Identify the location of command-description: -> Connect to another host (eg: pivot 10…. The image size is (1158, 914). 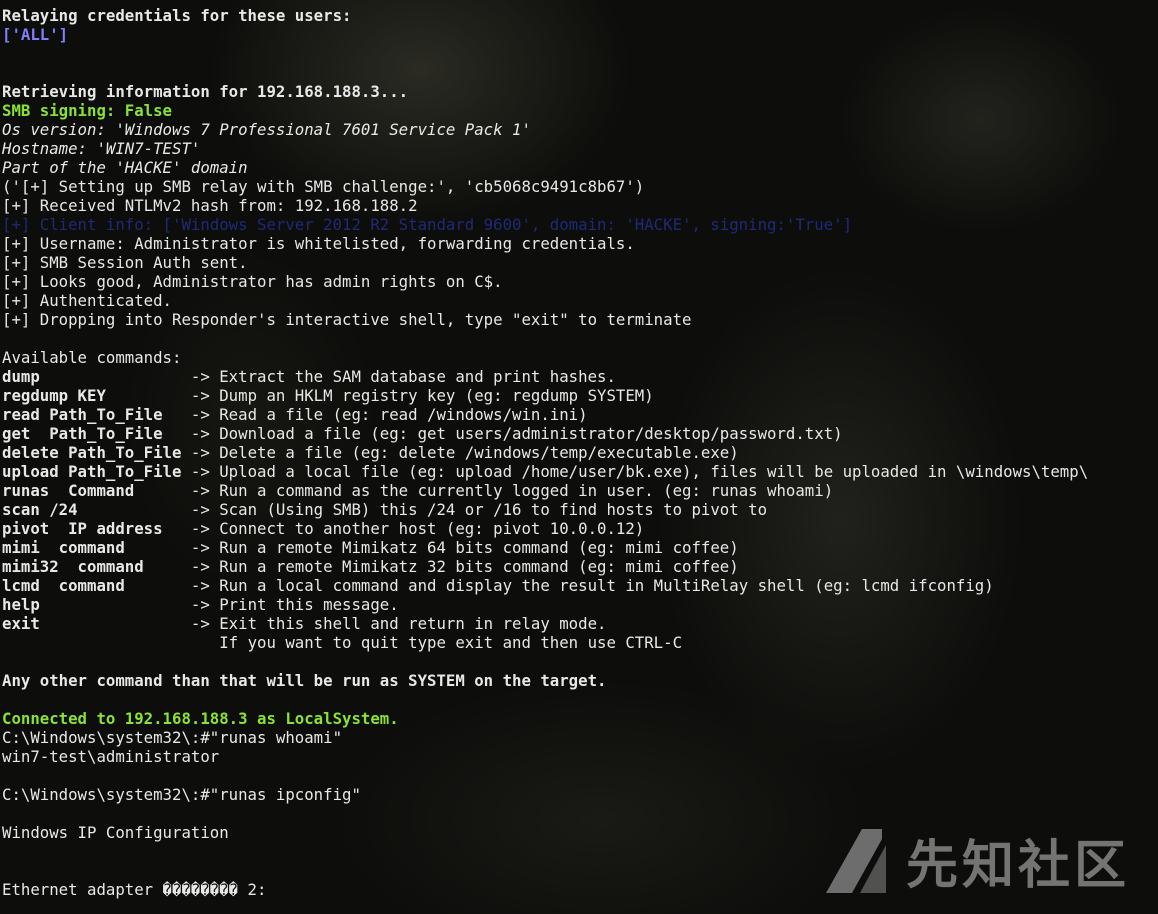
(413, 528).